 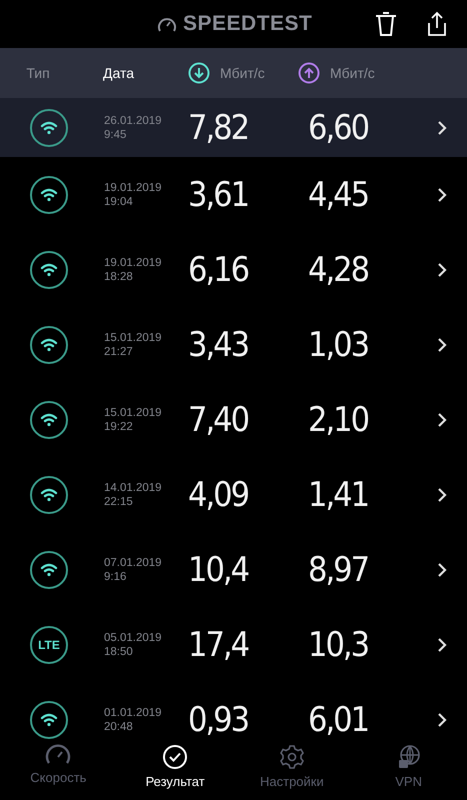 What do you see at coordinates (219, 720) in the screenshot?
I see `download-speed: 0,93` at bounding box center [219, 720].